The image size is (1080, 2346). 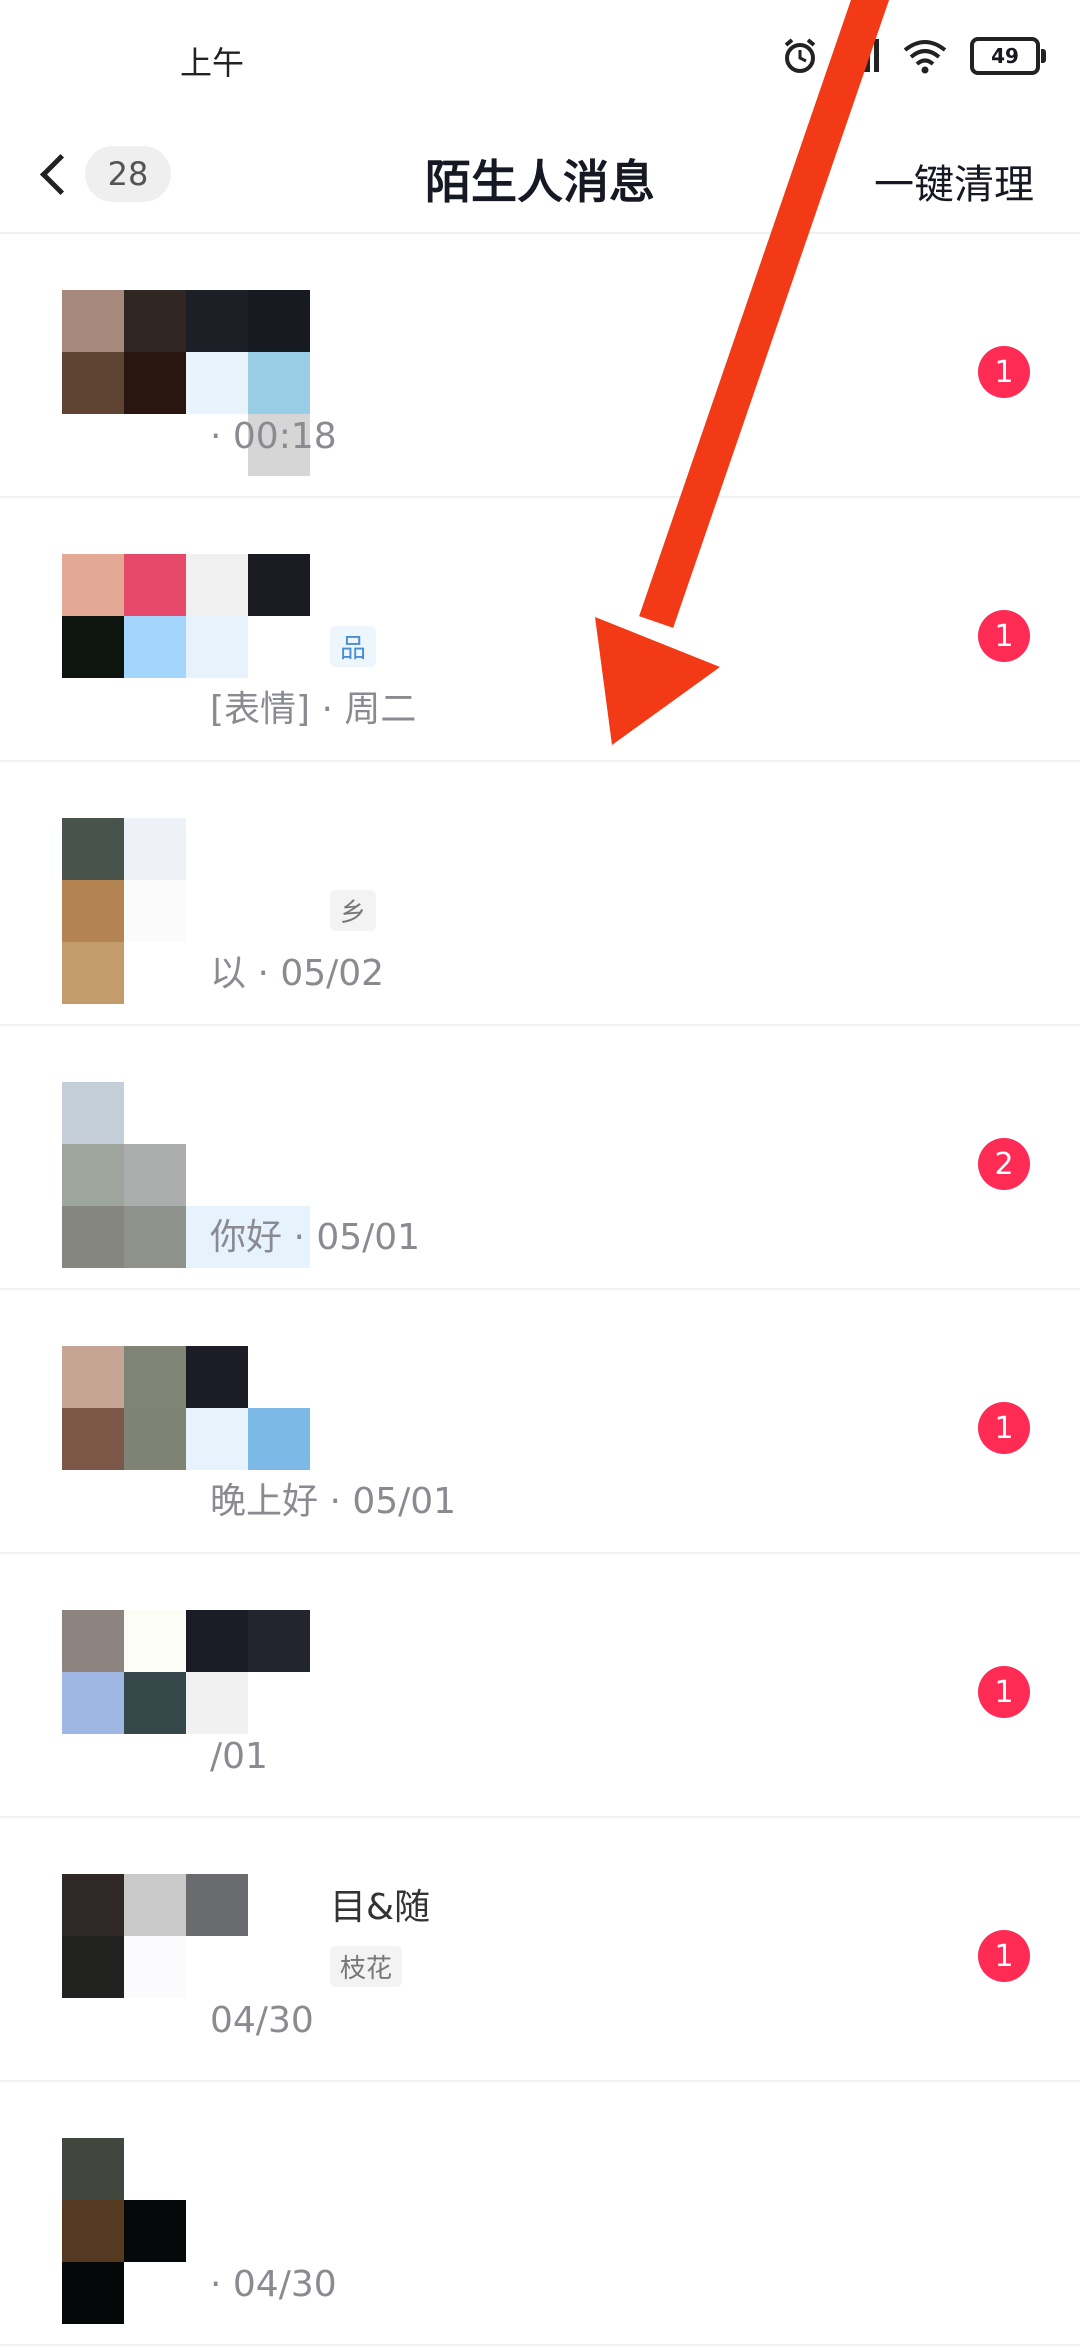 What do you see at coordinates (297, 973) in the screenshot?
I see `conversation-preview: 以 · 05/02` at bounding box center [297, 973].